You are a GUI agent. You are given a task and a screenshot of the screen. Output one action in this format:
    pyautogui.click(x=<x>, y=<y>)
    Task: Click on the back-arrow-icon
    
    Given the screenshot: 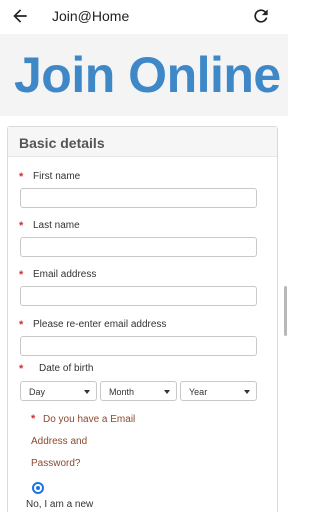 What is the action you would take?
    pyautogui.click(x=20, y=16)
    